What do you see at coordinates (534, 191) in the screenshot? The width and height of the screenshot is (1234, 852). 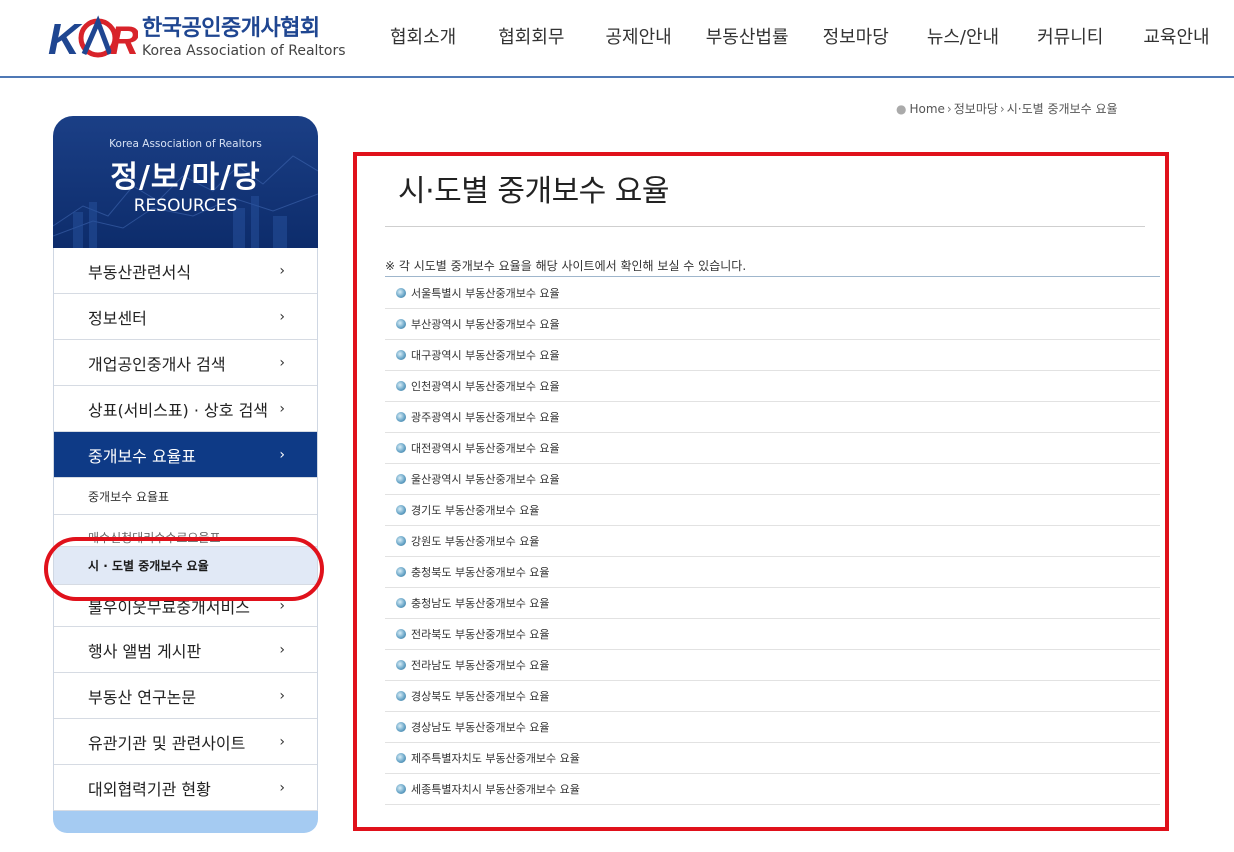 I see `page-title: 시·도별 중개보수 요율` at bounding box center [534, 191].